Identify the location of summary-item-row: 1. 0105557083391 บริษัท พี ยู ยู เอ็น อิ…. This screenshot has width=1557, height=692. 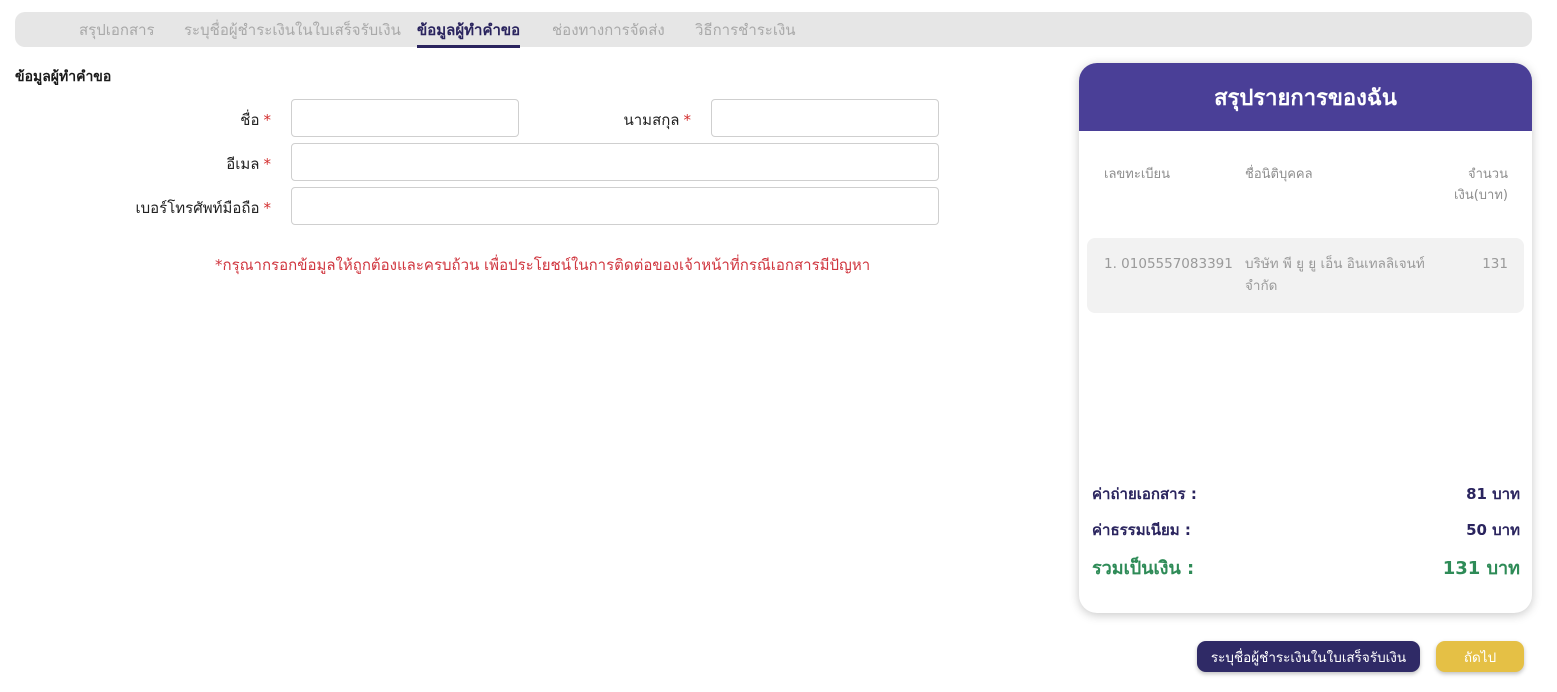
(1305, 275).